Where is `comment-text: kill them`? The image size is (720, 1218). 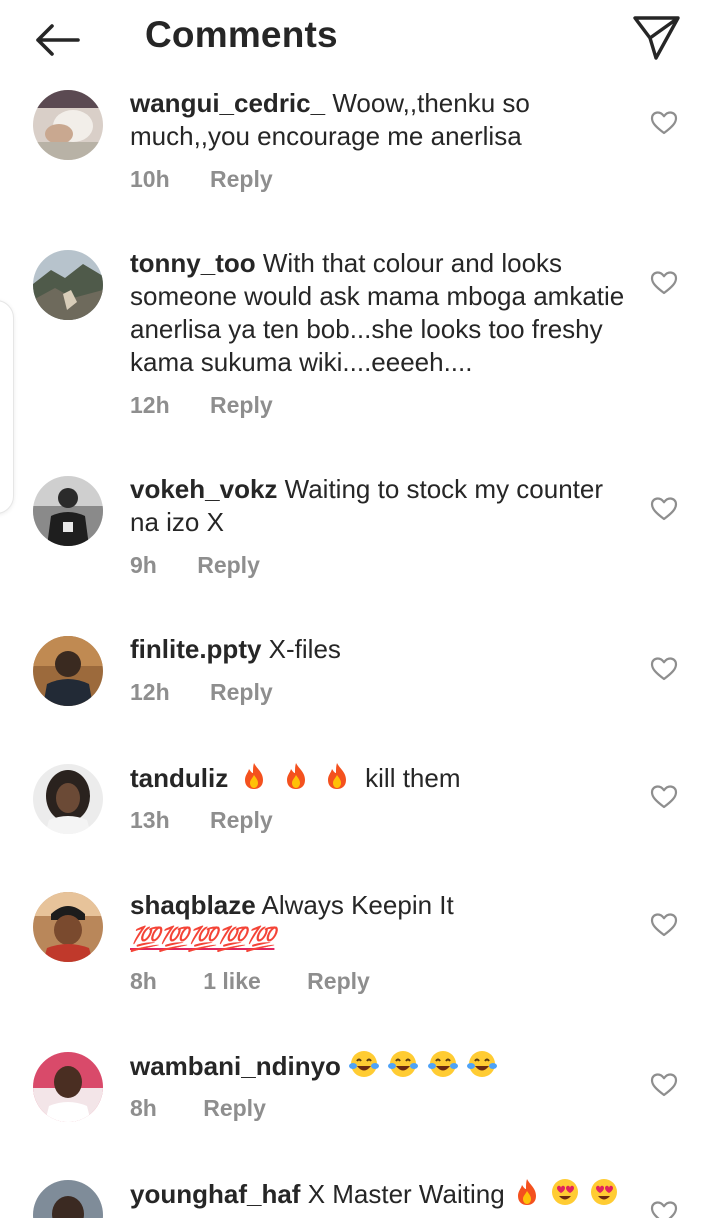
comment-text: kill them is located at coordinates (413, 778).